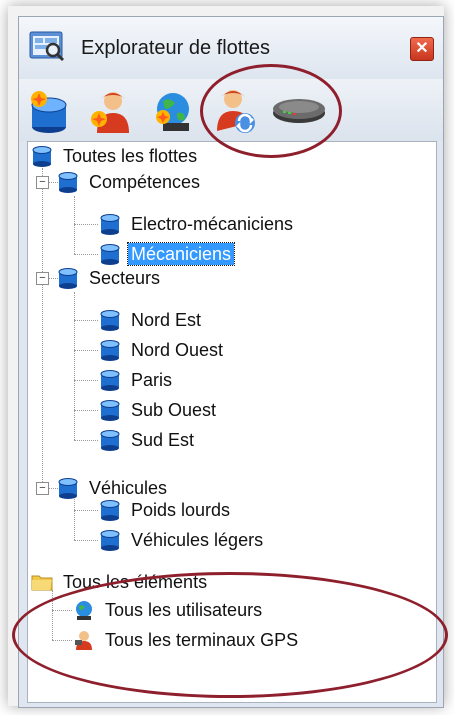 The width and height of the screenshot is (454, 715). What do you see at coordinates (248, 510) in the screenshot?
I see `tree-item-poids-lourds: Poids lourds` at bounding box center [248, 510].